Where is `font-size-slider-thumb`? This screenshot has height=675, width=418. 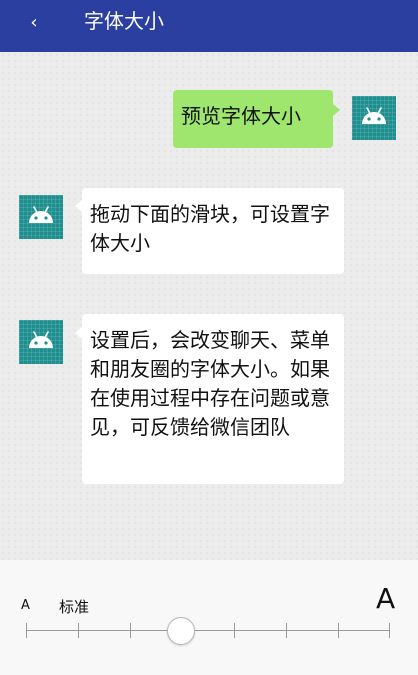
font-size-slider-thumb is located at coordinates (181, 631).